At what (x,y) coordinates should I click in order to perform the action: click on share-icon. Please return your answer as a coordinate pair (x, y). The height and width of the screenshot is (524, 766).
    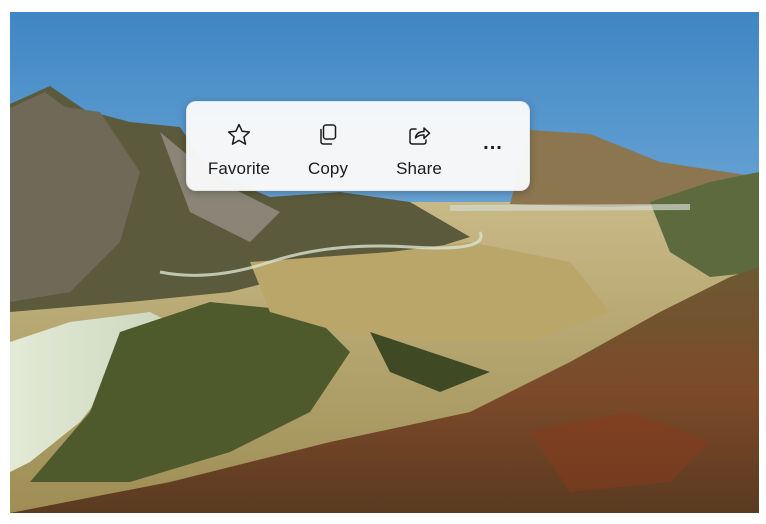
    Looking at the image, I should click on (419, 135).